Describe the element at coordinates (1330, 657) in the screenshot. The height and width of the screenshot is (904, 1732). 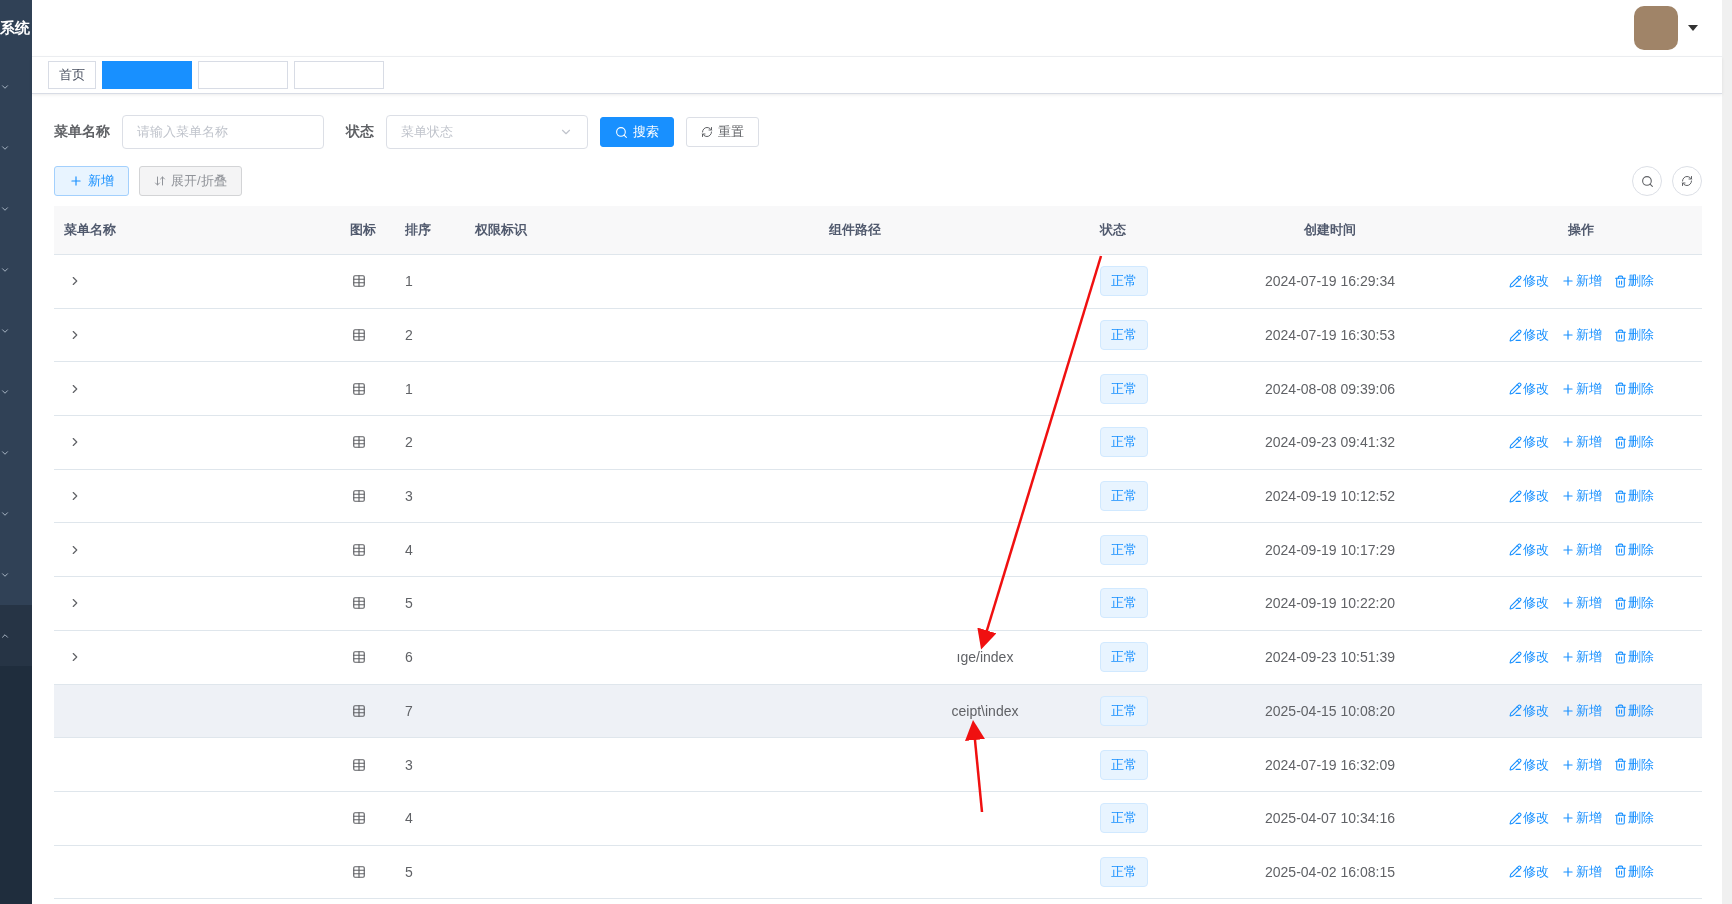
I see `table-cell-text: 2024-09-23 10:51:39` at that location.